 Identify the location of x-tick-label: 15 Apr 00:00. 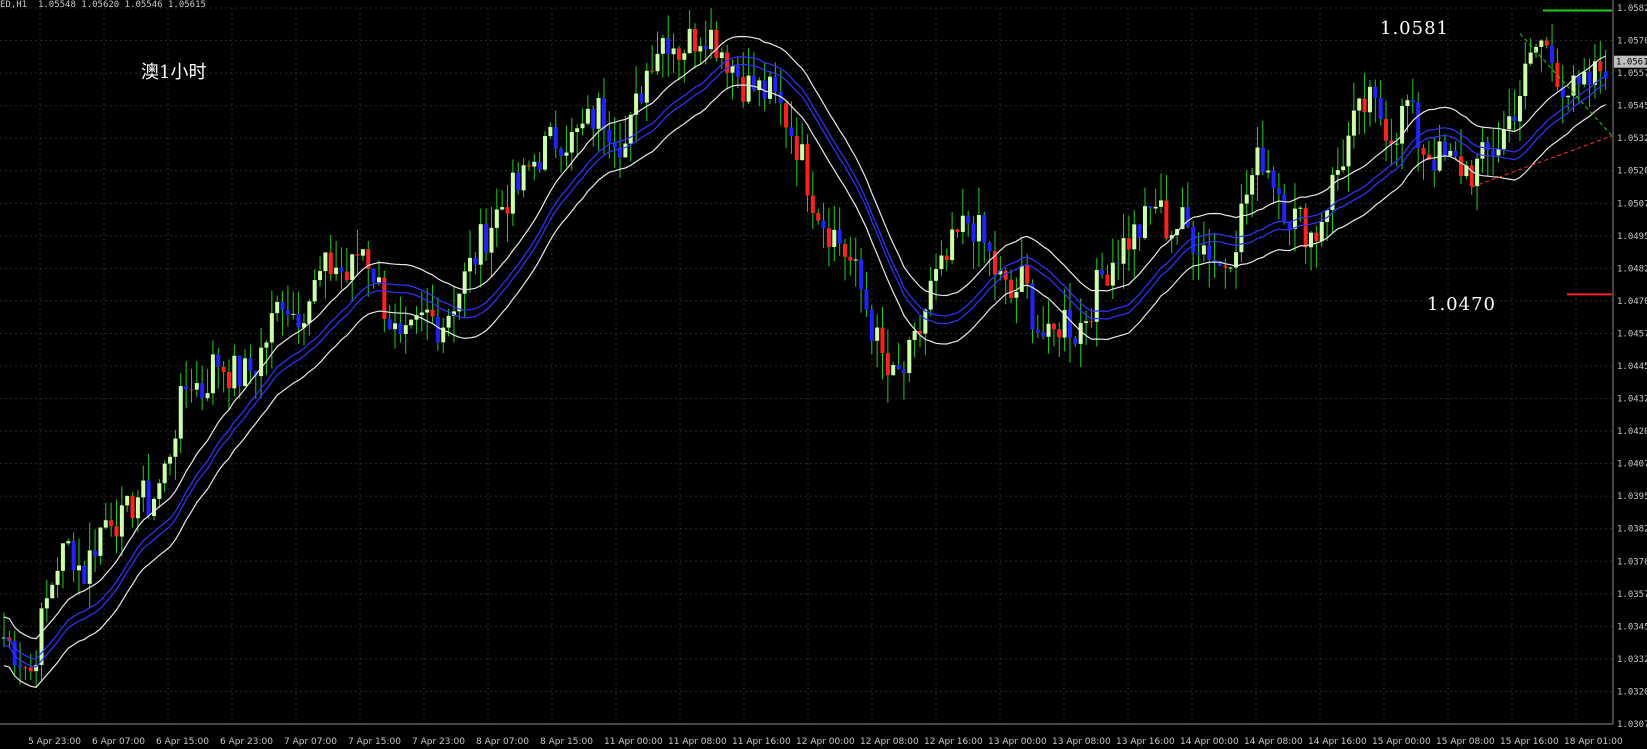
(1401, 742).